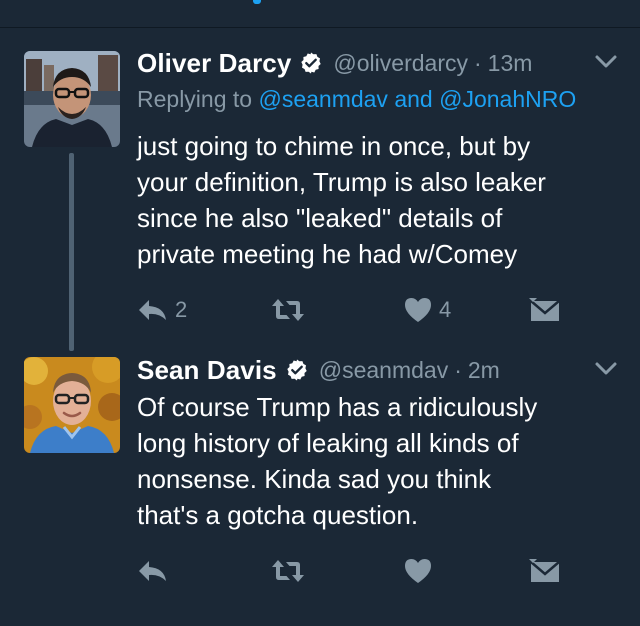 This screenshot has width=640, height=626. Describe the element at coordinates (320, 14) in the screenshot. I see `top-bar` at that location.